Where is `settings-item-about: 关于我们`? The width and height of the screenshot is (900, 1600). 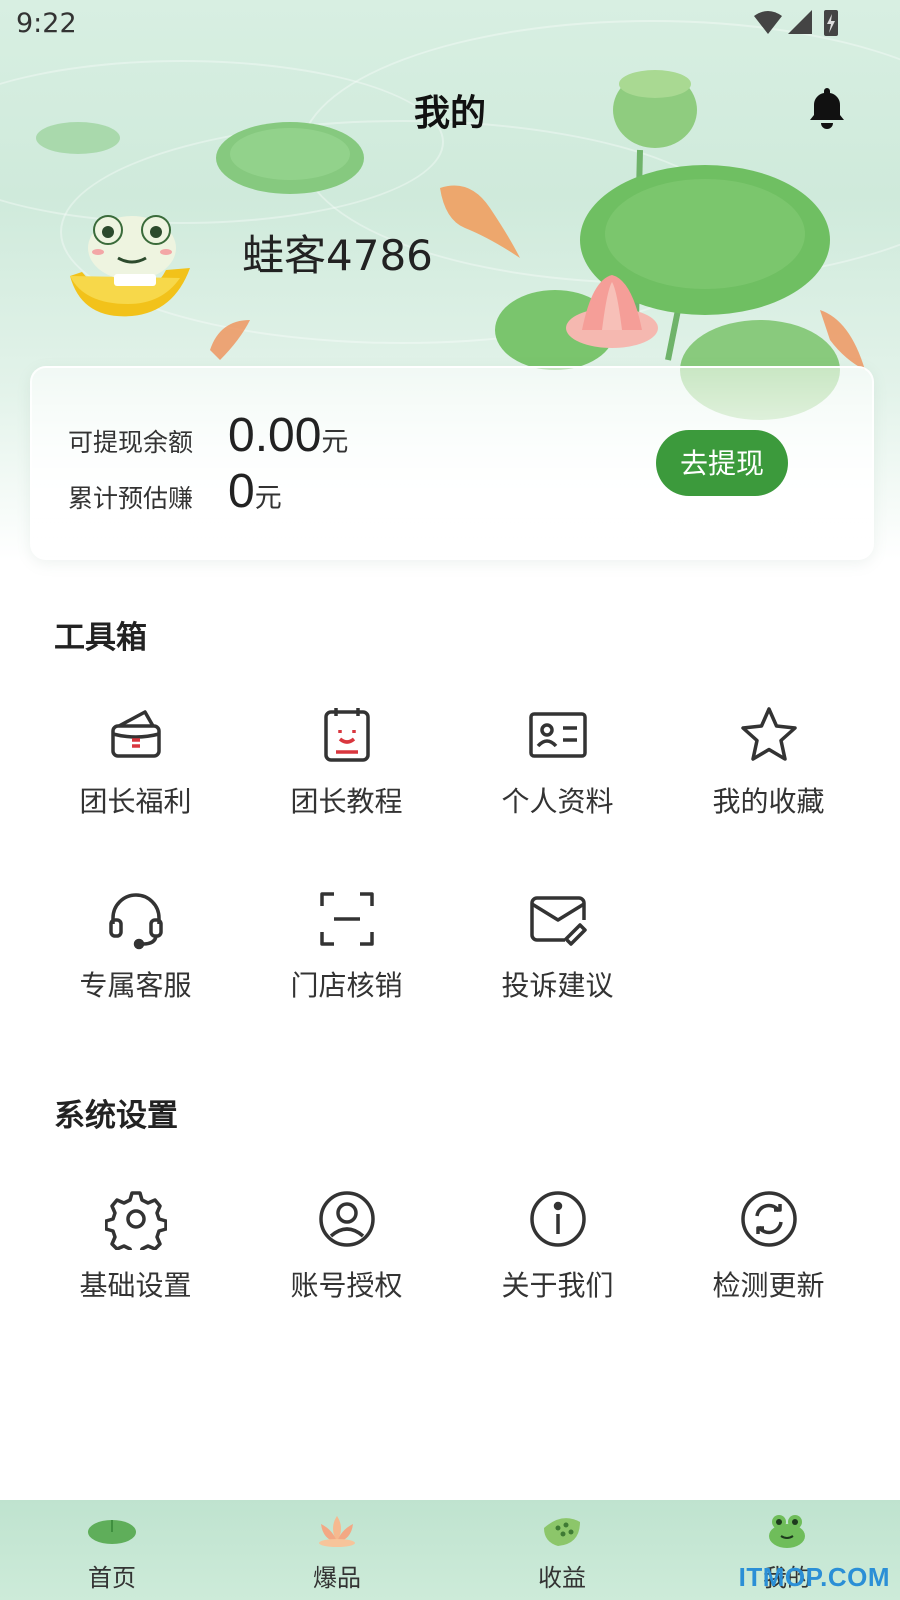
settings-item-about: 关于我们 is located at coordinates (557, 1246).